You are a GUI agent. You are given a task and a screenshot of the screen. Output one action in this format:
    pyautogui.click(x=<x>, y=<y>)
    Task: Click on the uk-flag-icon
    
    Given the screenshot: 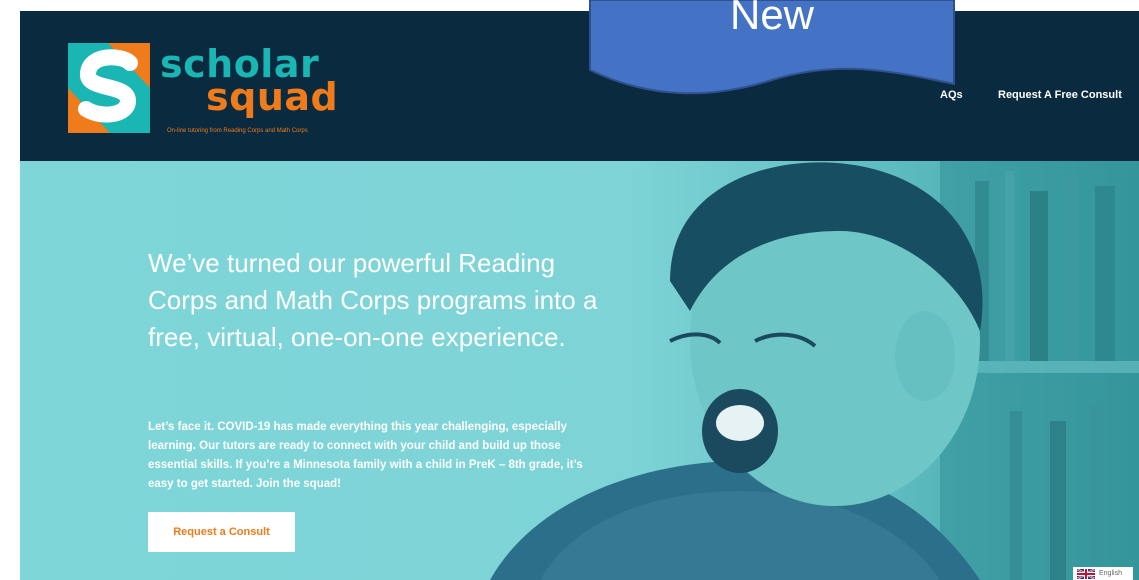 What is the action you would take?
    pyautogui.click(x=1086, y=573)
    